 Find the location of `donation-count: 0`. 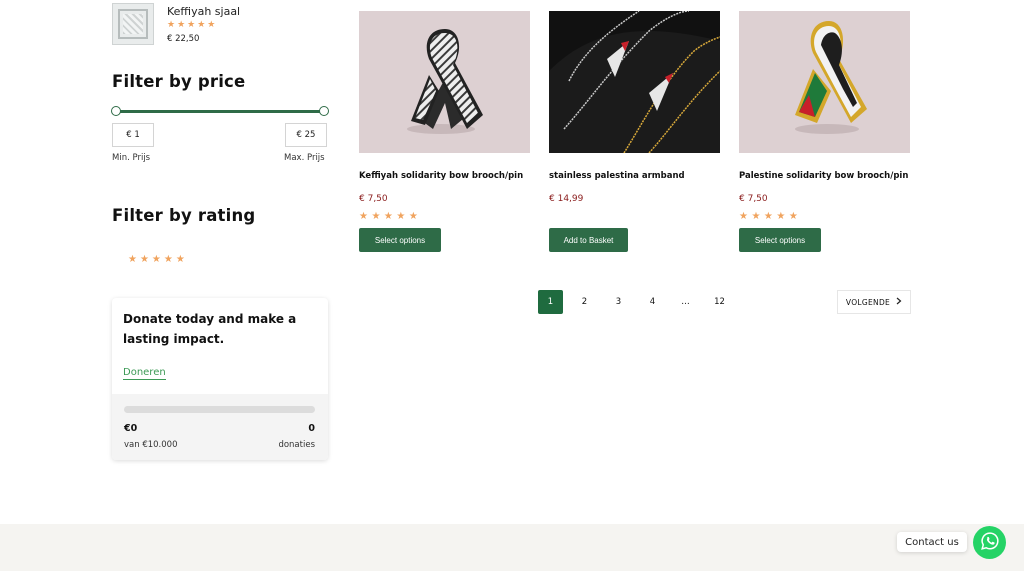

donation-count: 0 is located at coordinates (311, 428).